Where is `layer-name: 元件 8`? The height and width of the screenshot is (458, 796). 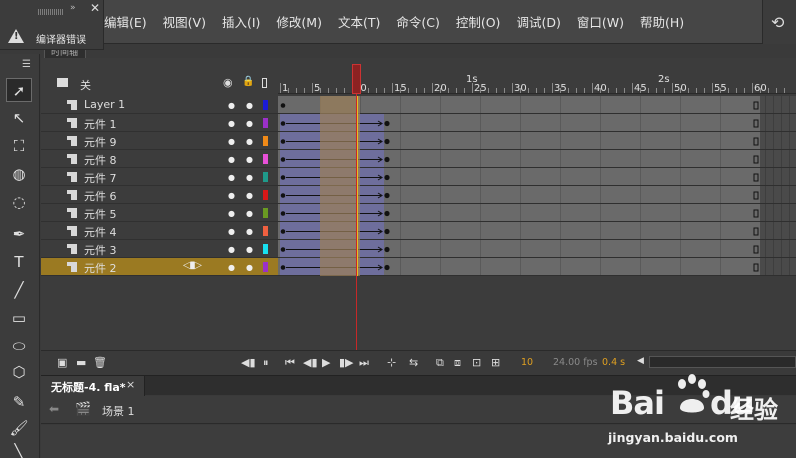 layer-name: 元件 8 is located at coordinates (100, 160).